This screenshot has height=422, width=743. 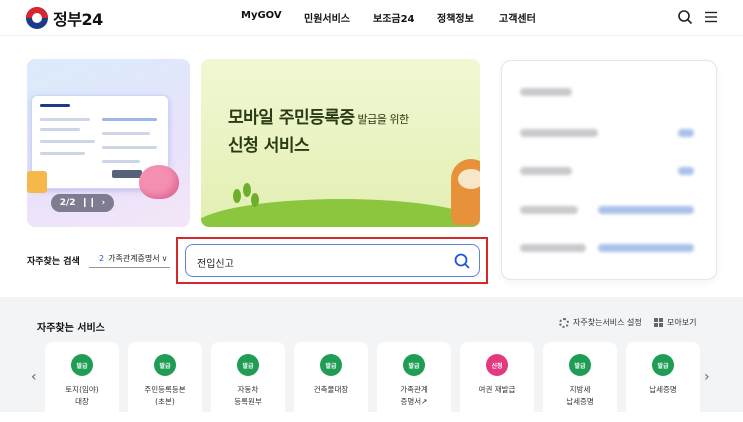 I want to click on service-label: 건축물대장, so click(x=331, y=389).